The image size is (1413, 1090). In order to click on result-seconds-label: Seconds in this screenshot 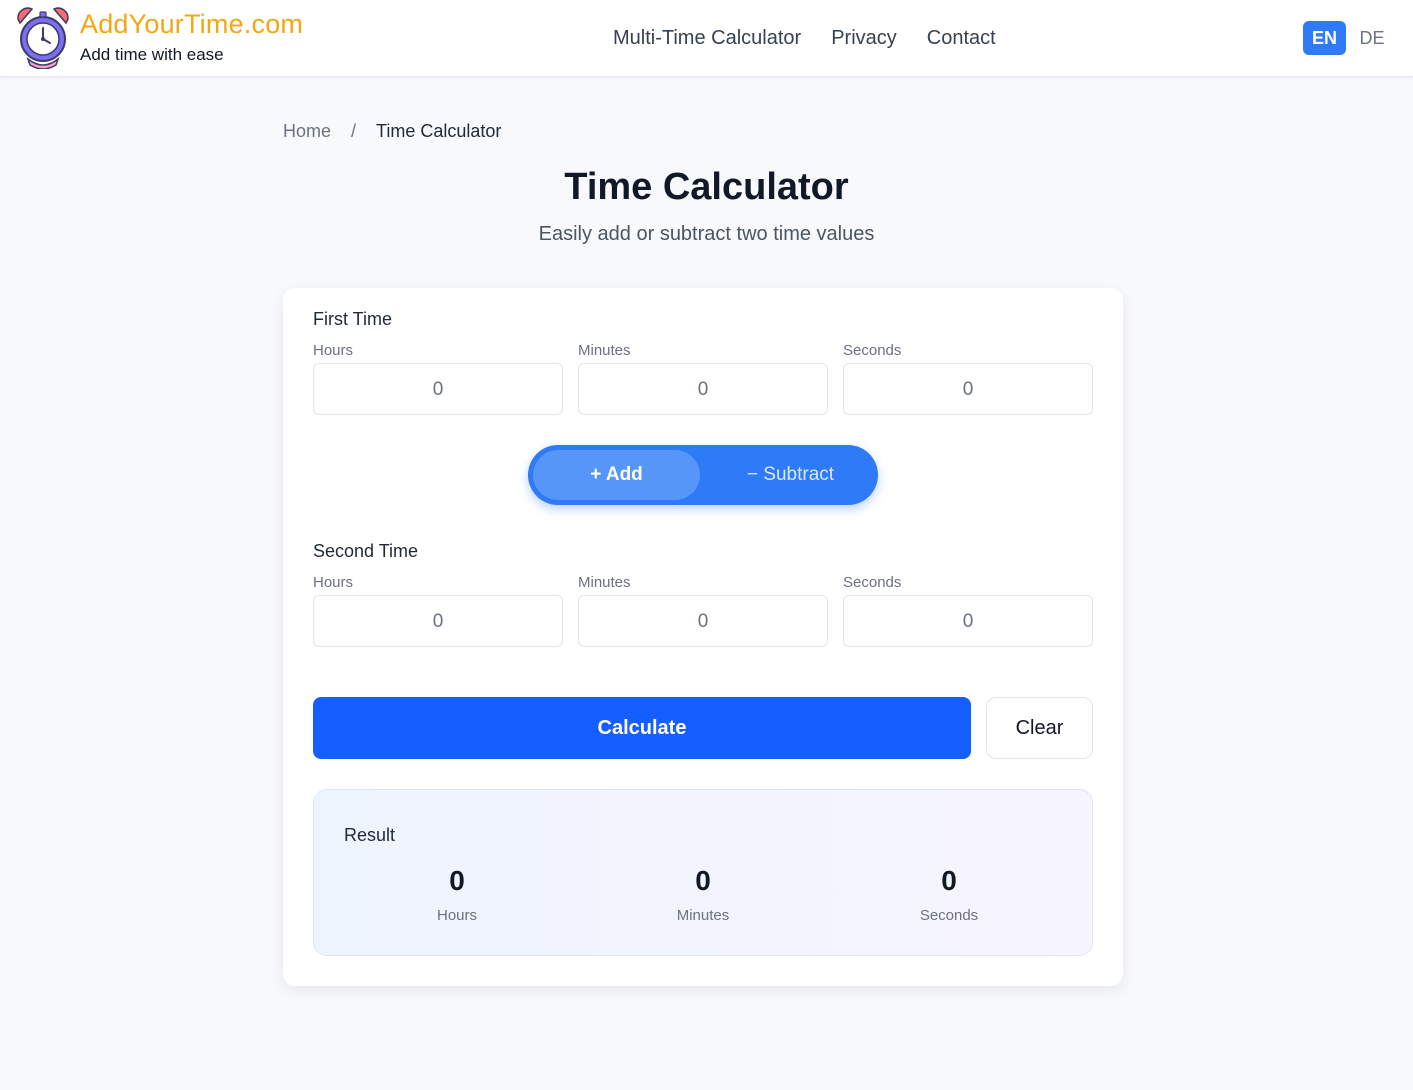, I will do `click(949, 915)`.